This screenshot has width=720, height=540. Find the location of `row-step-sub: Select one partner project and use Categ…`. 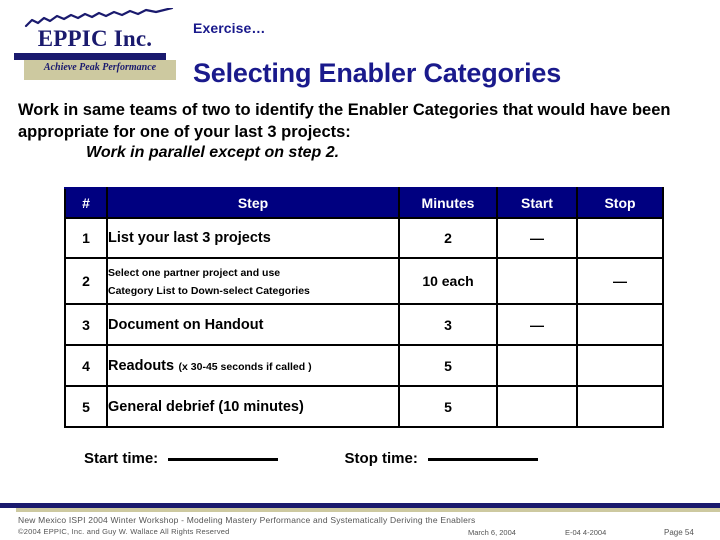

row-step-sub: Select one partner project and use Categ… is located at coordinates (209, 282).